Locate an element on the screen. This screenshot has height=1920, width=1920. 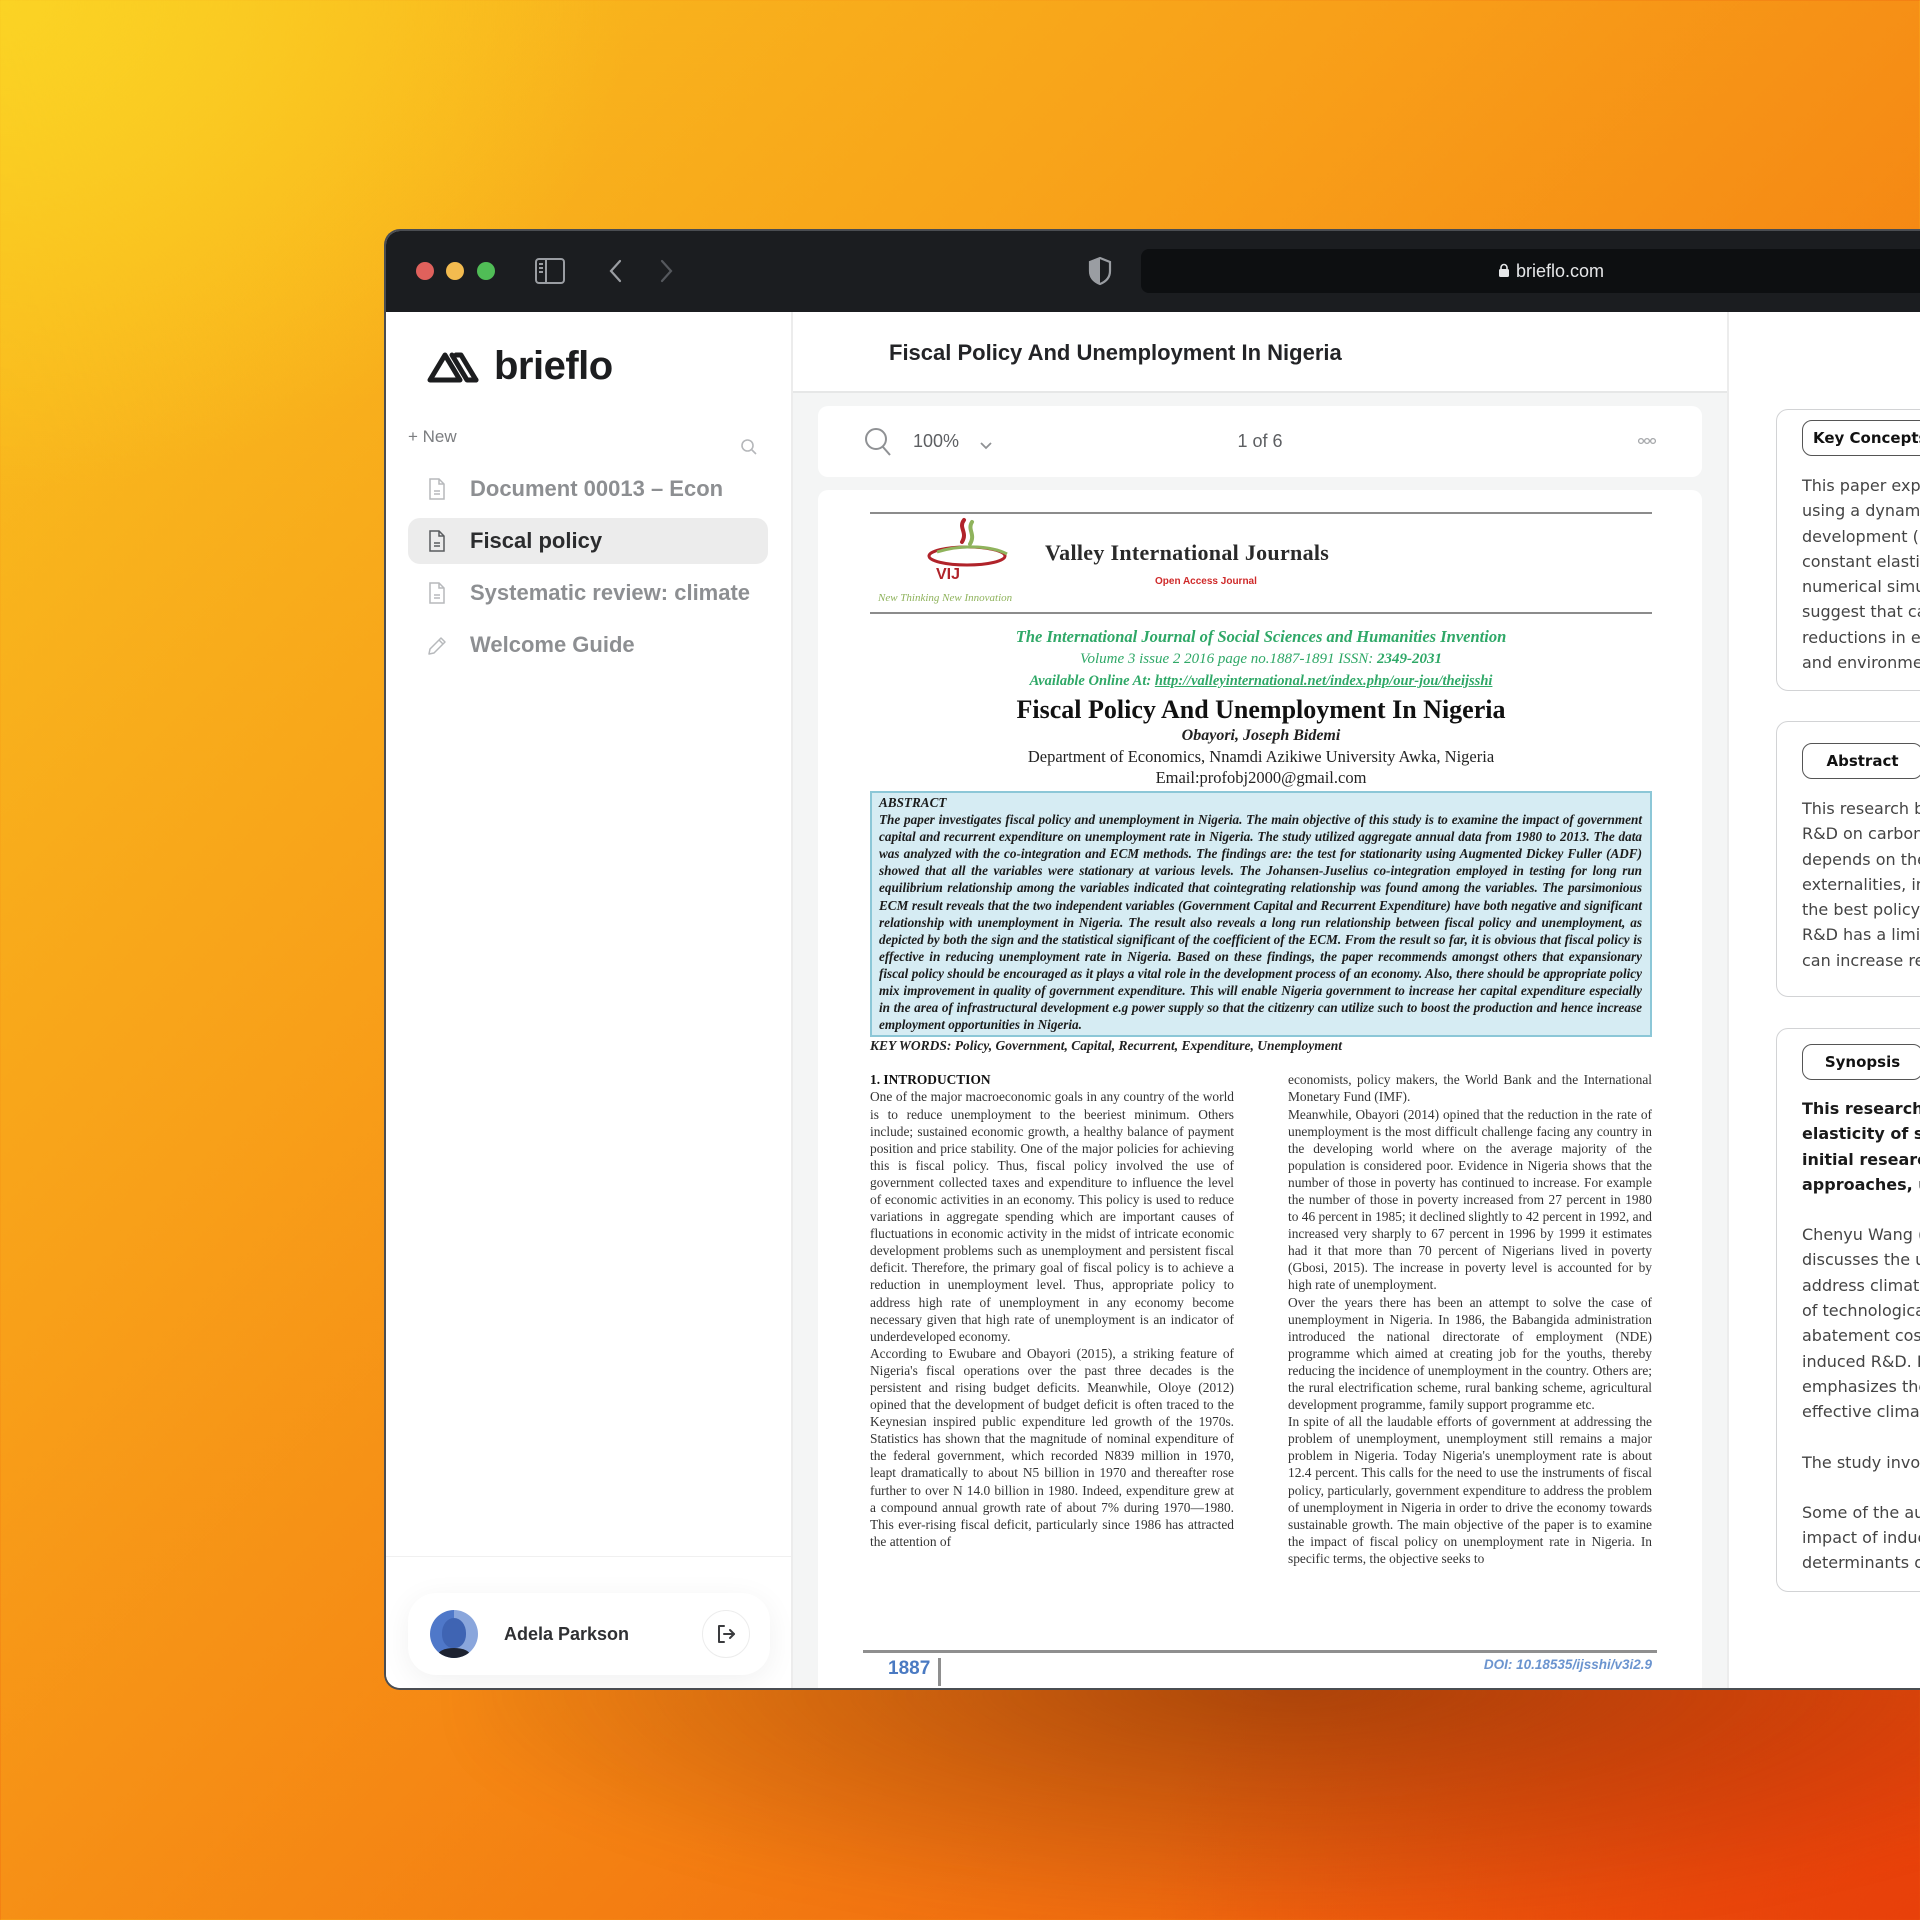
user-name: Adela Parkson is located at coordinates (567, 1633).